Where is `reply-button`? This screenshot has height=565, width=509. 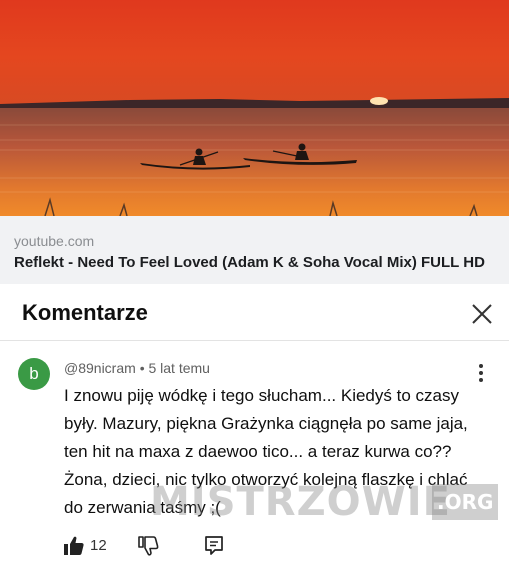 reply-button is located at coordinates (214, 546).